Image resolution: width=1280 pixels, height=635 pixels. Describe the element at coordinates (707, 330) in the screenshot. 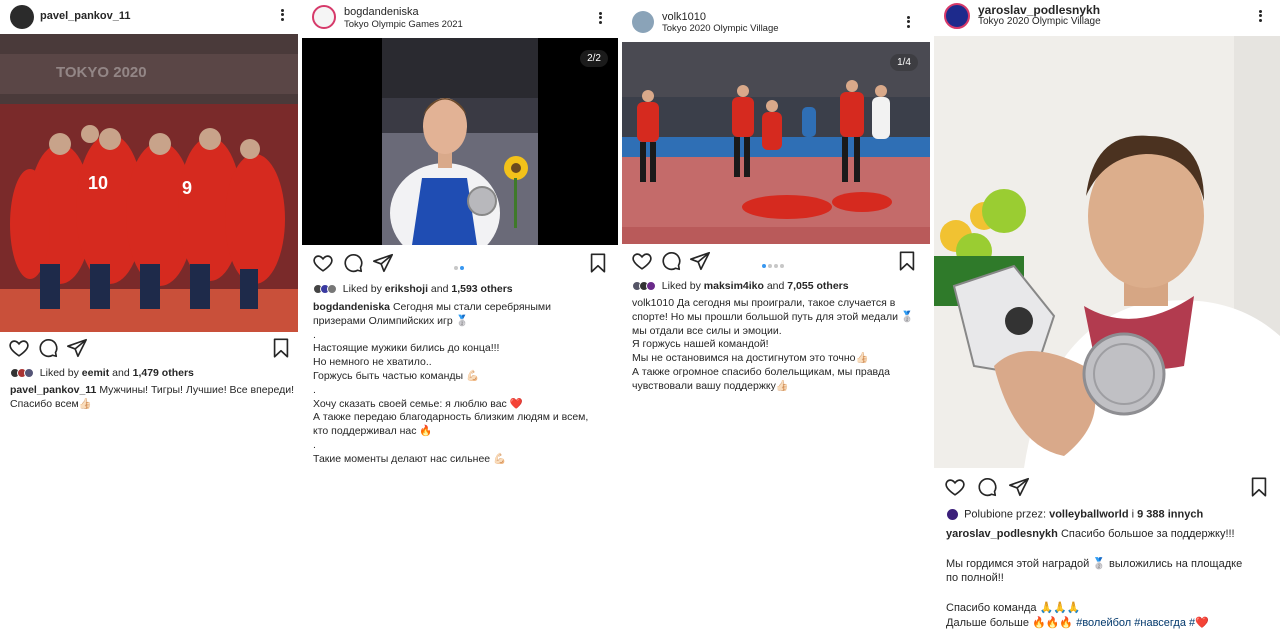

I see `caption-line: мы отдали все силы и эмоции.` at that location.